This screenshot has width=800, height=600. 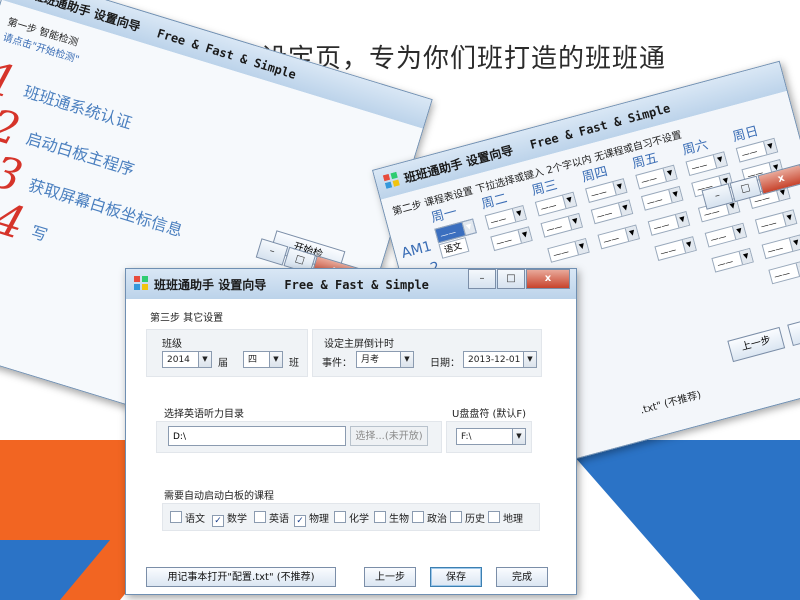 I want to click on course-checkbox: 历史, so click(x=467, y=517).